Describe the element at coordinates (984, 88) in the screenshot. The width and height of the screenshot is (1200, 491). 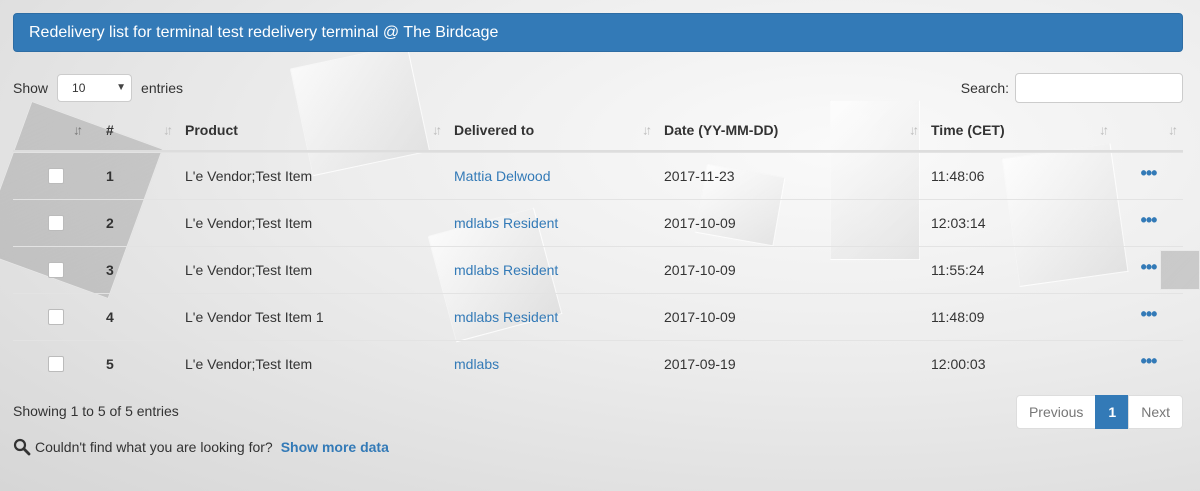
I see `search-label: Search:` at that location.